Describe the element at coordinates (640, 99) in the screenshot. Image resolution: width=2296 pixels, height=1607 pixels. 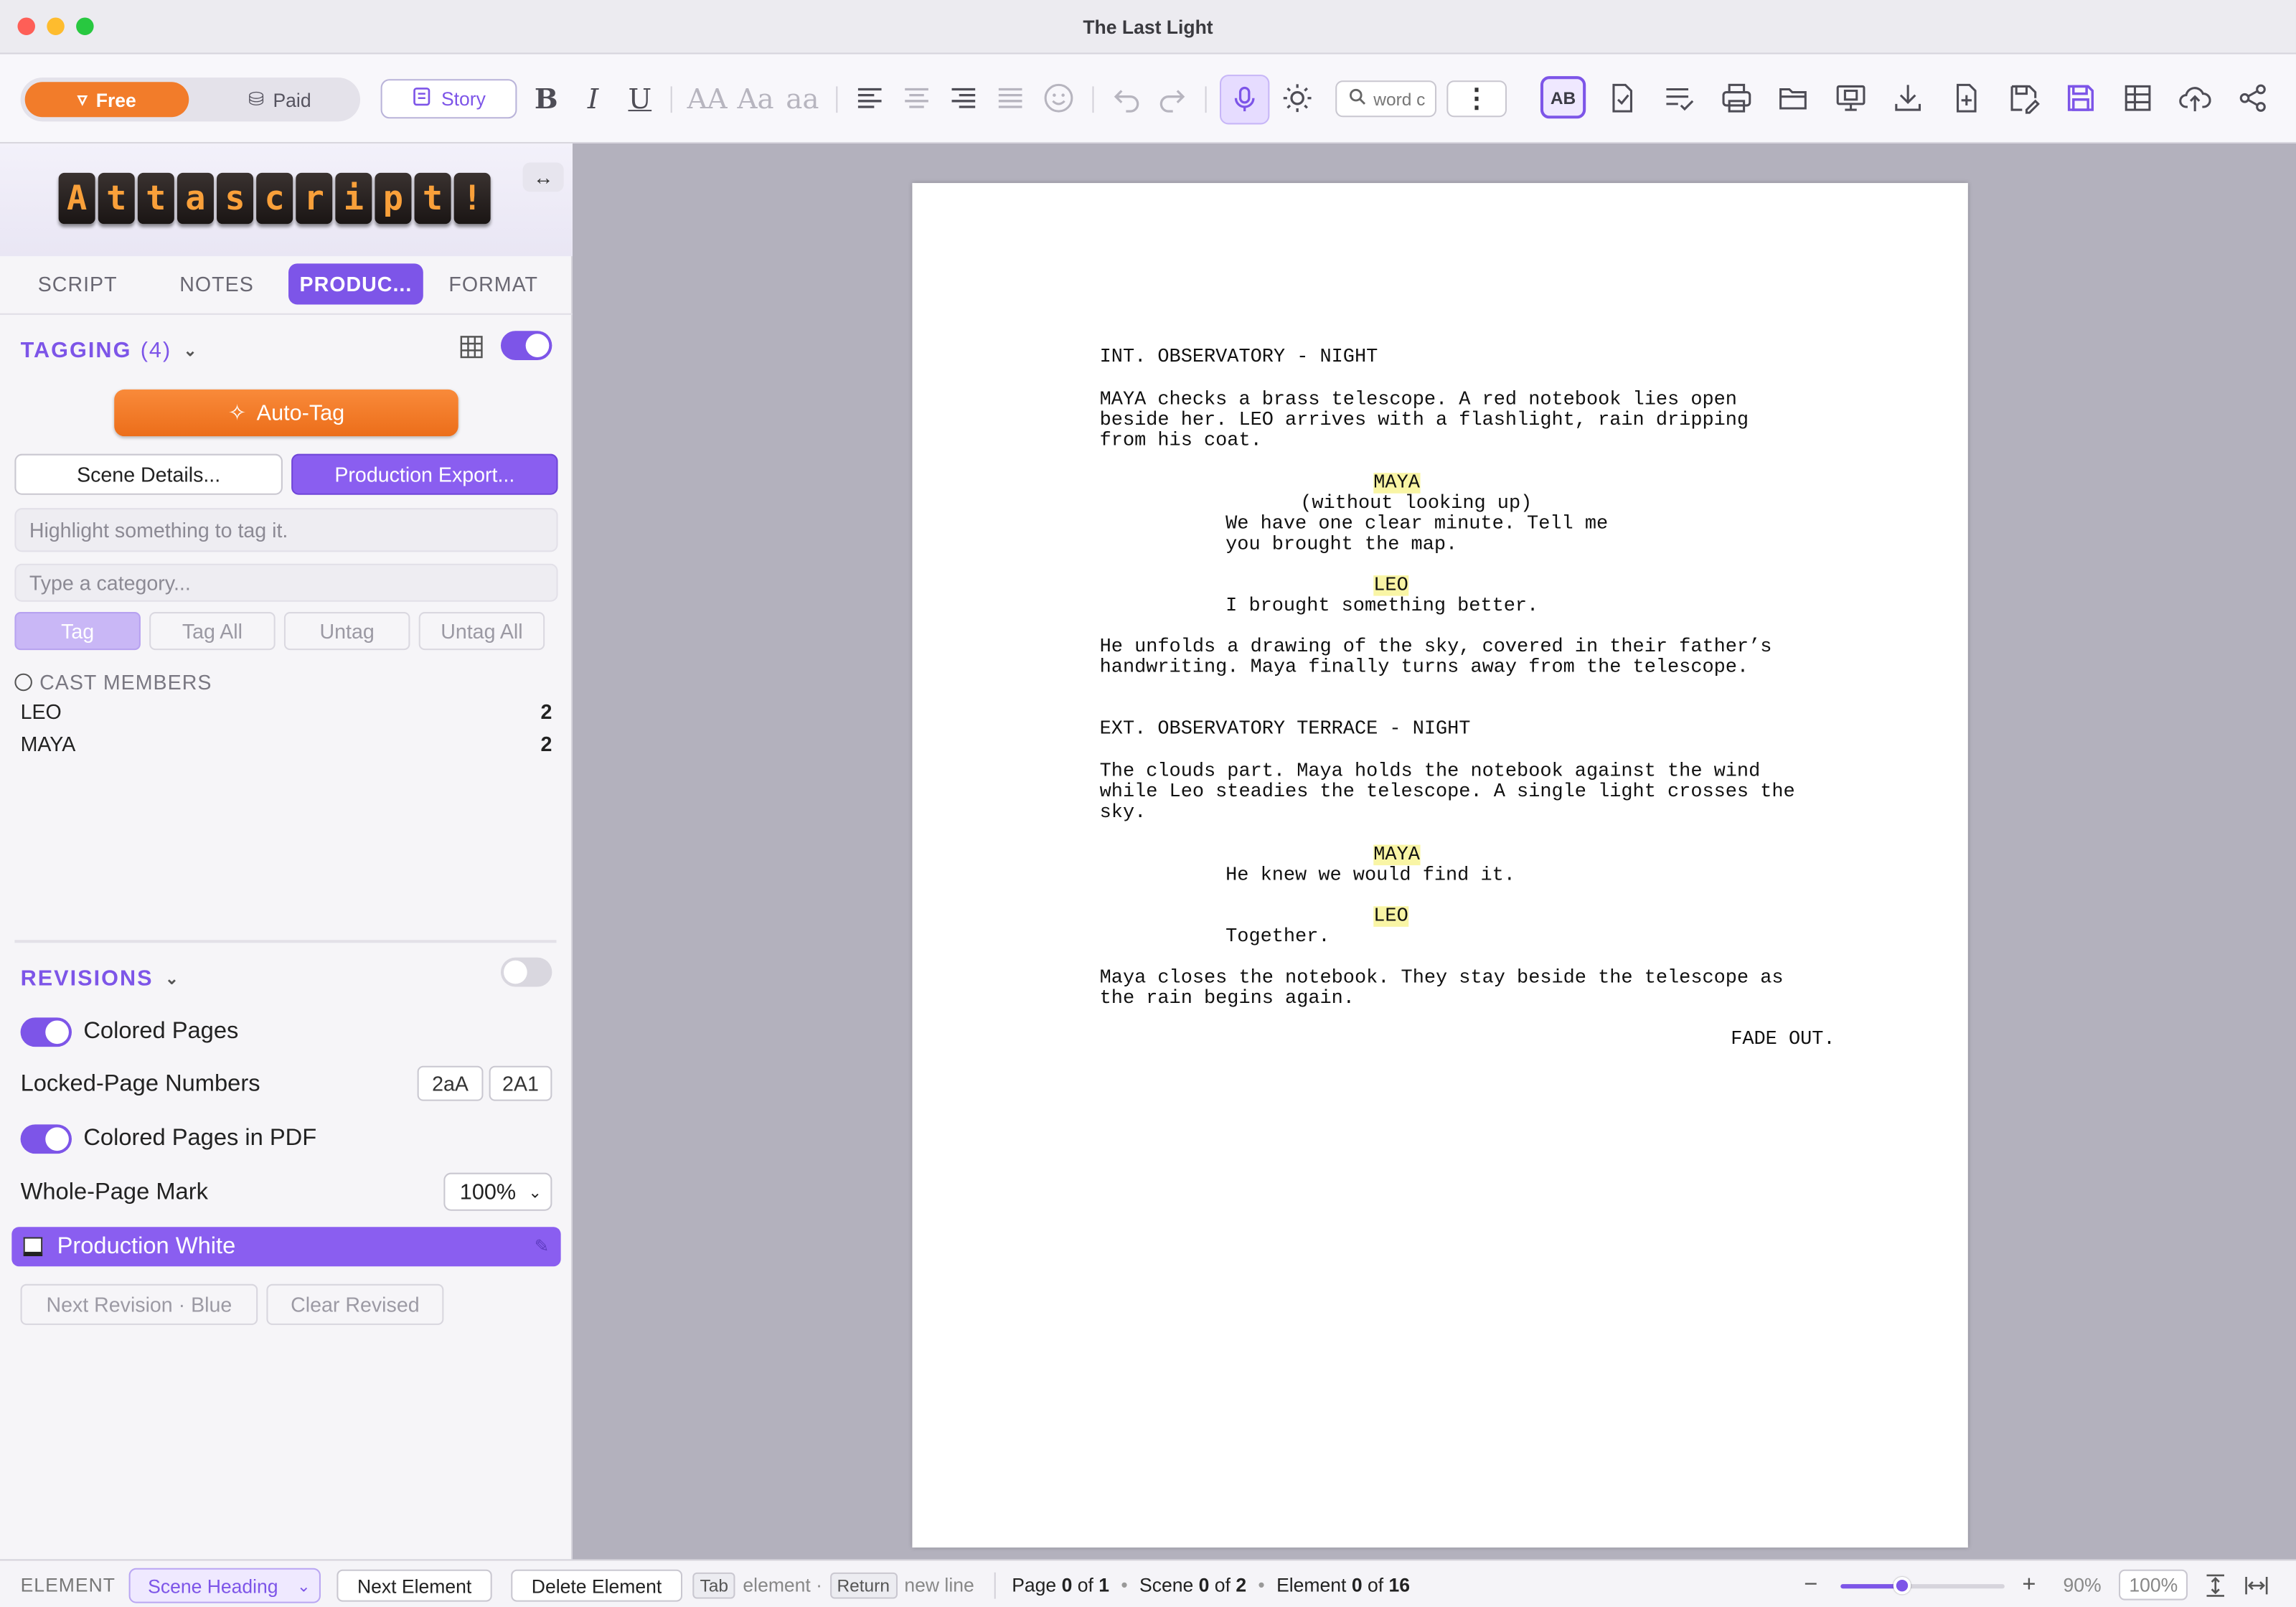
I see `underline-button: U` at that location.